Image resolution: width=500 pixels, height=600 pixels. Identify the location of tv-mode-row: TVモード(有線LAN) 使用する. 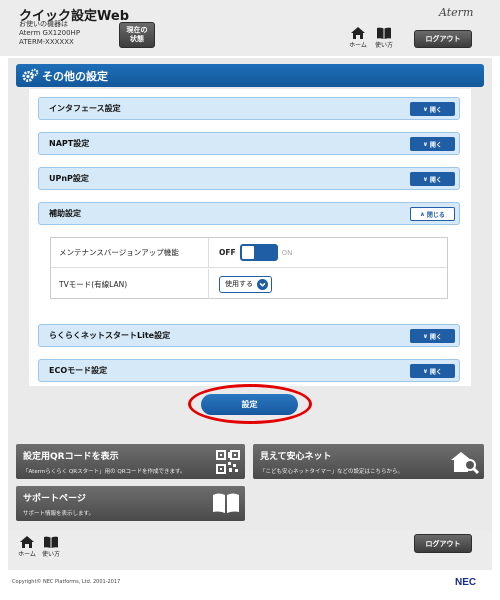
(249, 284).